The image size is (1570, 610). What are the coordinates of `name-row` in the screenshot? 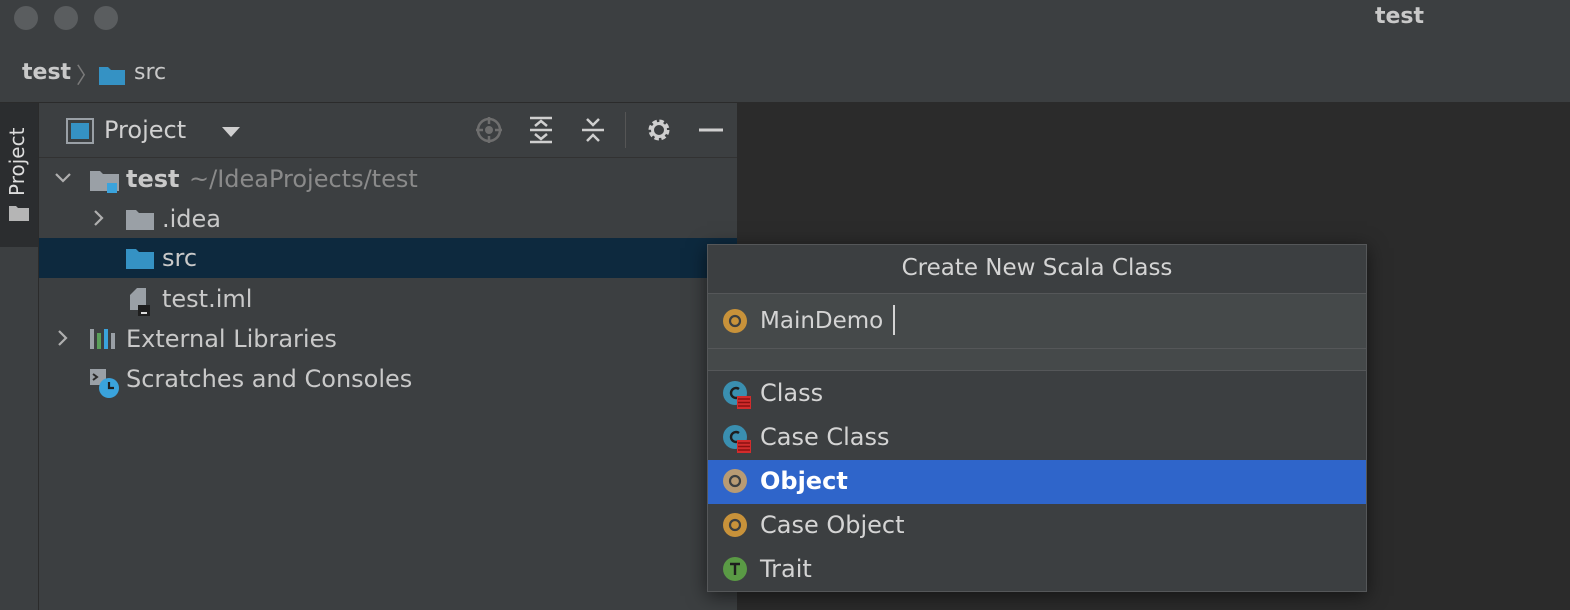 It's located at (1037, 321).